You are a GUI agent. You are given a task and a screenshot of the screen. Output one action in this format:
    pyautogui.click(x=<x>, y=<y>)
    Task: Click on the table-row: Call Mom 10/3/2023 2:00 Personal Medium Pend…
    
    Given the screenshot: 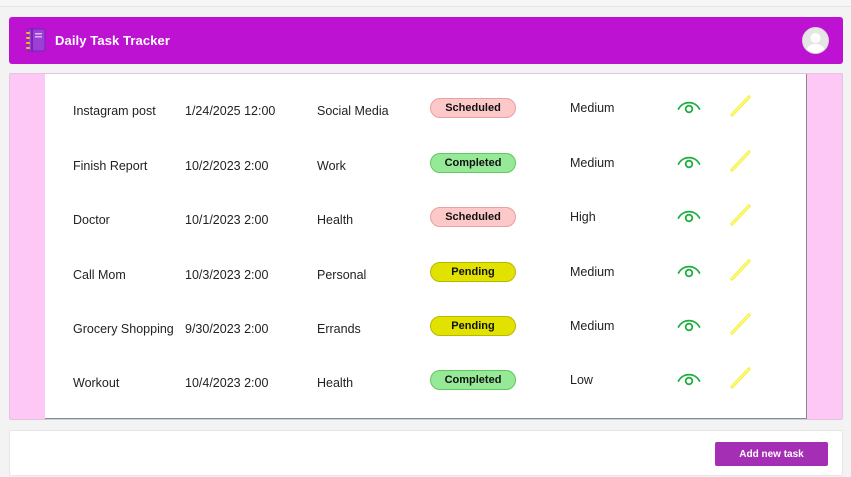 What is the action you would take?
    pyautogui.click(x=425, y=278)
    